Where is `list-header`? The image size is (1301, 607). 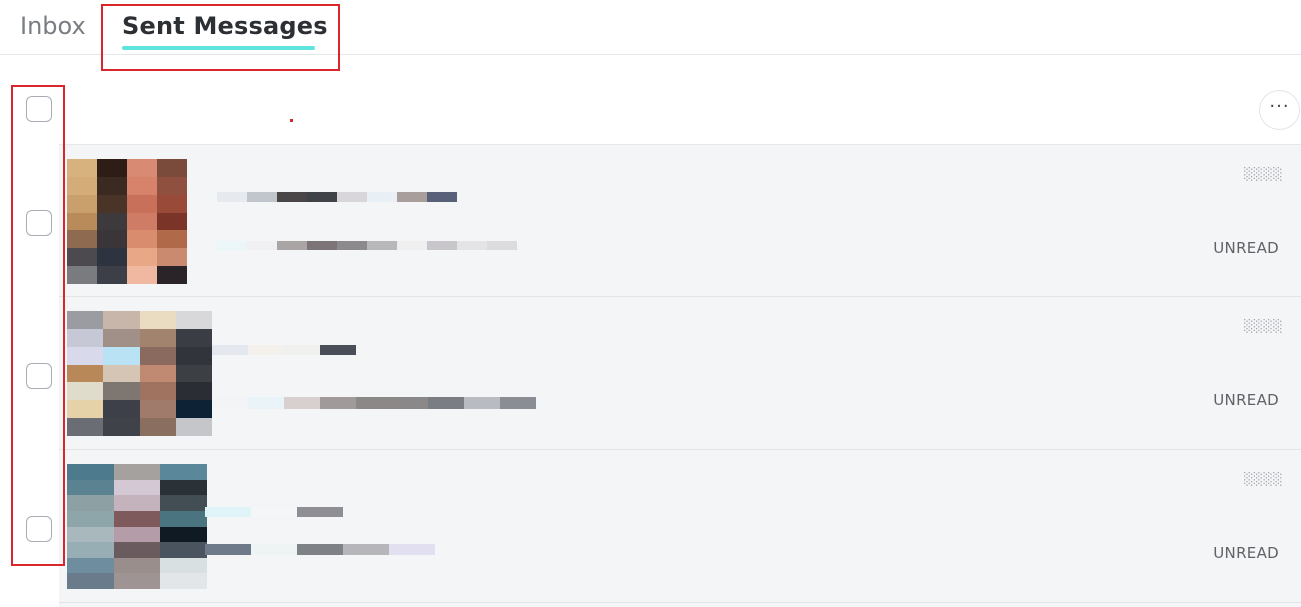 list-header is located at coordinates (650, 112).